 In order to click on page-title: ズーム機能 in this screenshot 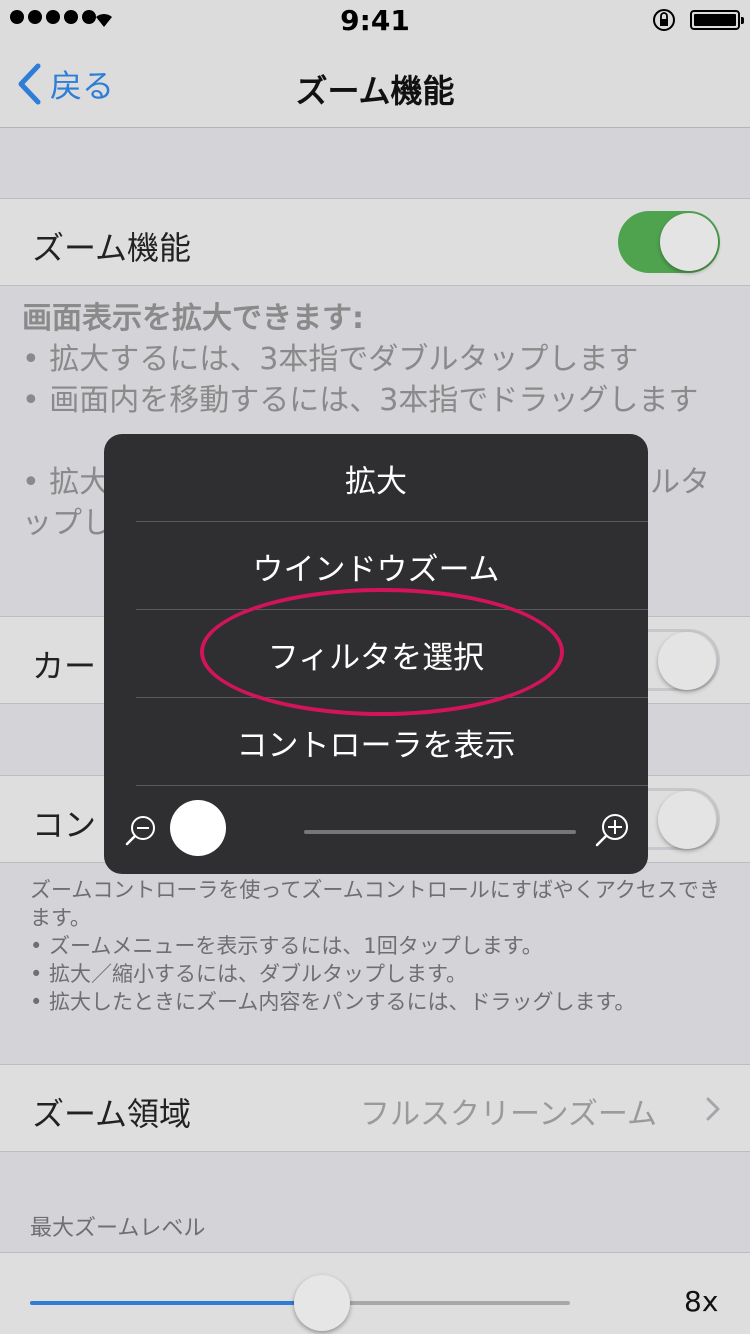, I will do `click(375, 91)`.